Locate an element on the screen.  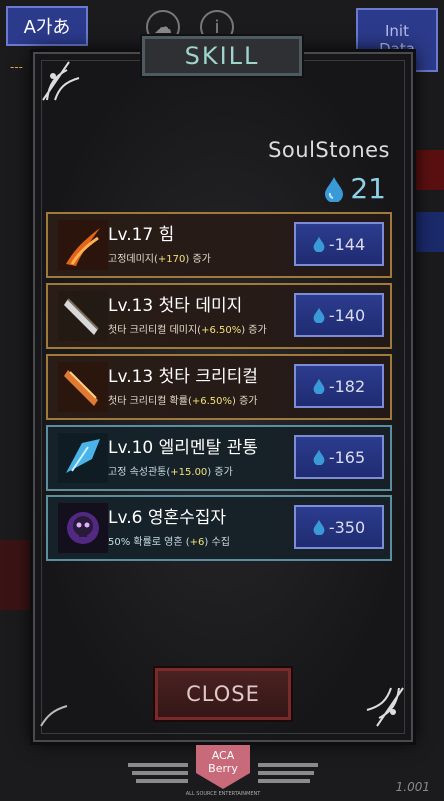
fire-claw-icon is located at coordinates (83, 245).